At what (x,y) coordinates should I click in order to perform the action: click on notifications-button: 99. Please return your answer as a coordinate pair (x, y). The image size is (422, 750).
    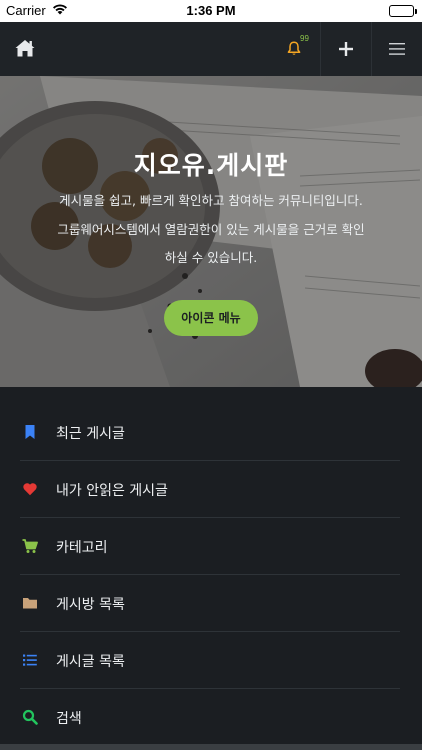
    Looking at the image, I should click on (301, 48).